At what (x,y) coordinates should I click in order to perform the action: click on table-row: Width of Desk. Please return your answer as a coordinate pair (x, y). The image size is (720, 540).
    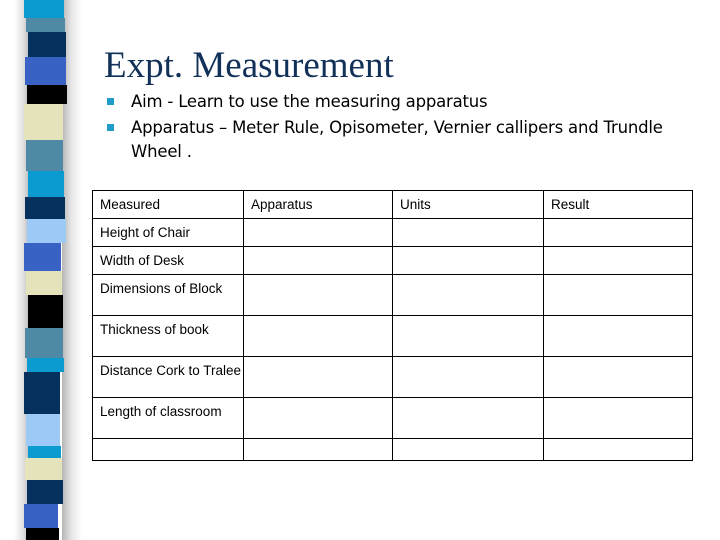
    Looking at the image, I should click on (392, 260).